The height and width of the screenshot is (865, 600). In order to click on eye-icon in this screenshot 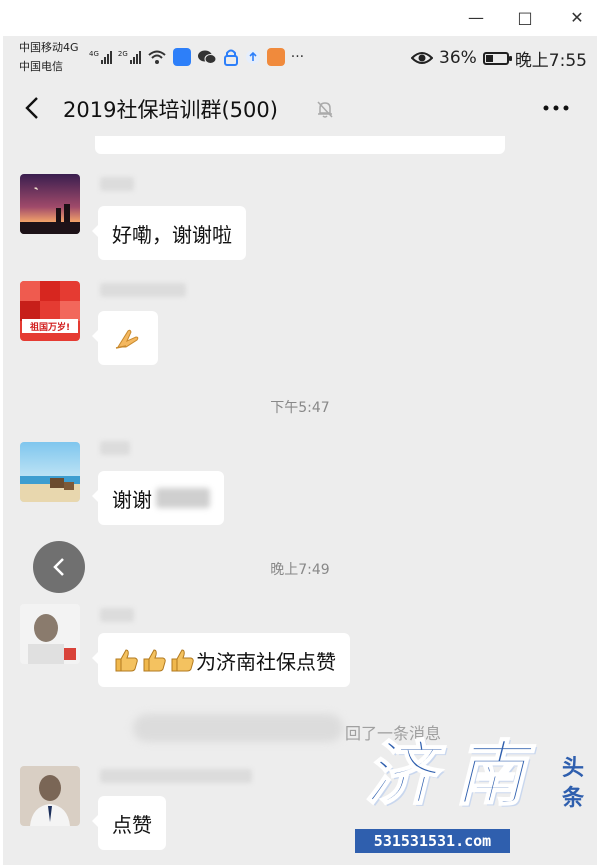, I will do `click(422, 58)`.